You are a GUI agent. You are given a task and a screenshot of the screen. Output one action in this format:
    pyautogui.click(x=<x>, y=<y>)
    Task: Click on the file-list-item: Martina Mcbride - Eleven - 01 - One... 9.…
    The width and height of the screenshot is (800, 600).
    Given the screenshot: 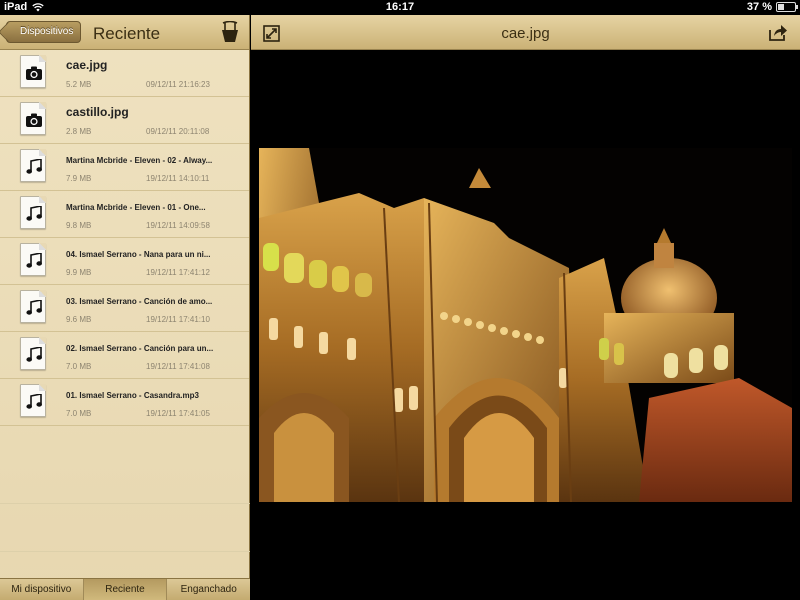 What is the action you would take?
    pyautogui.click(x=124, y=214)
    